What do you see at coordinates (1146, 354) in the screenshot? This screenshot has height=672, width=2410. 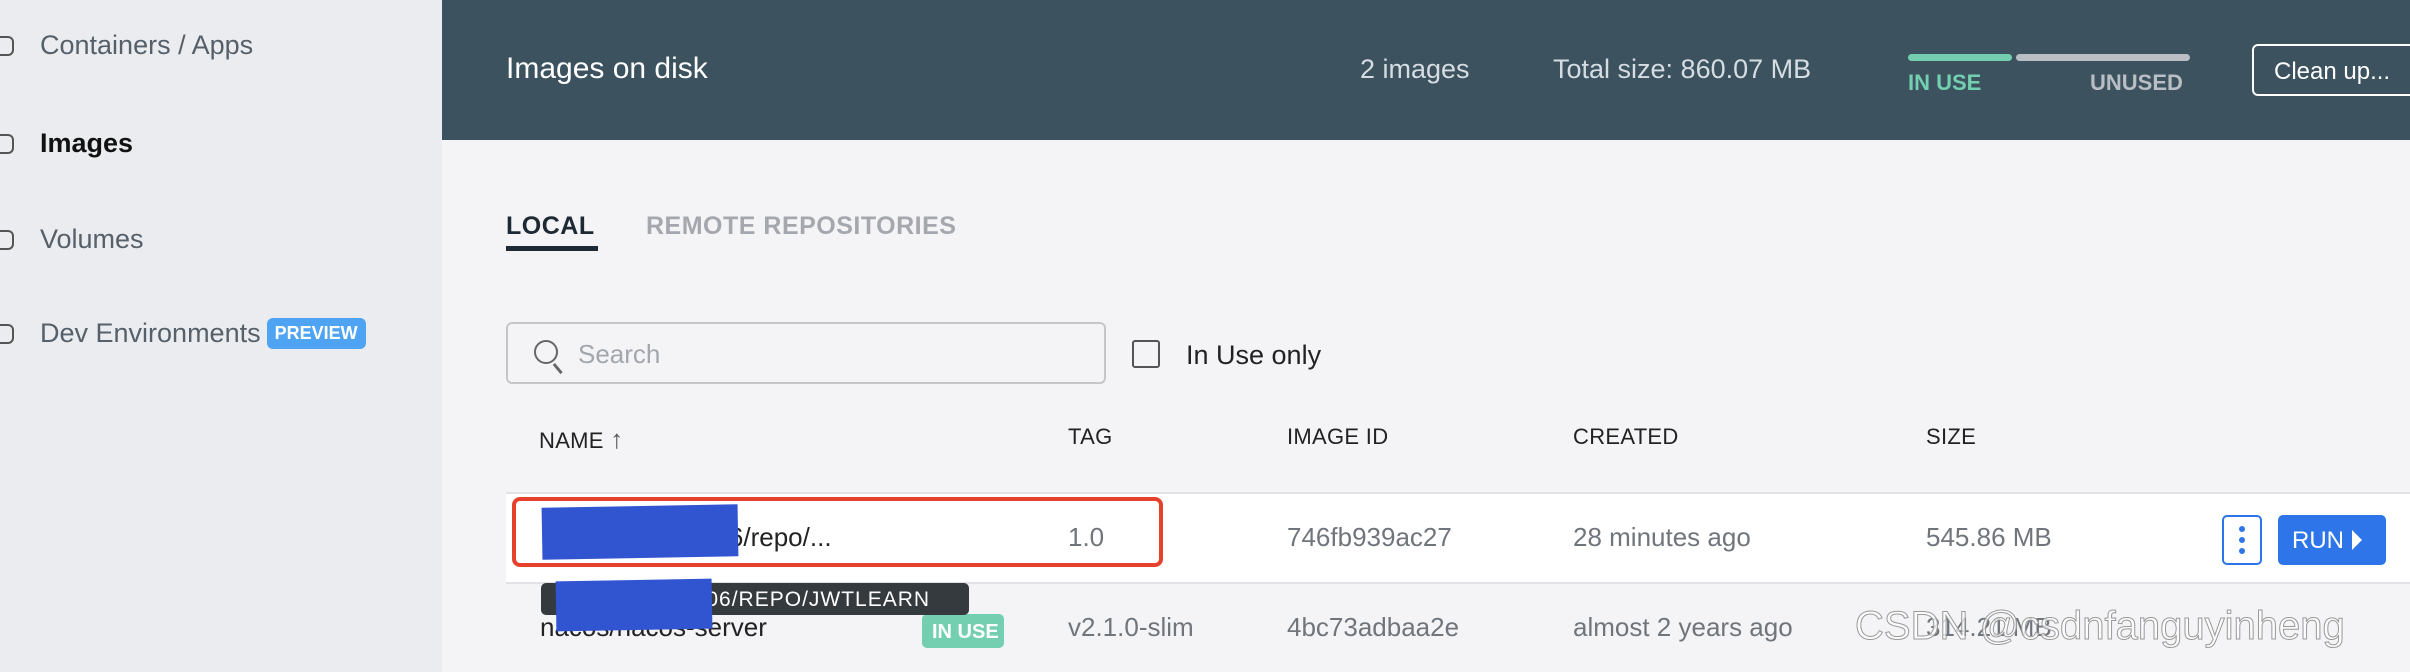 I see `in-use-only-checkbox` at bounding box center [1146, 354].